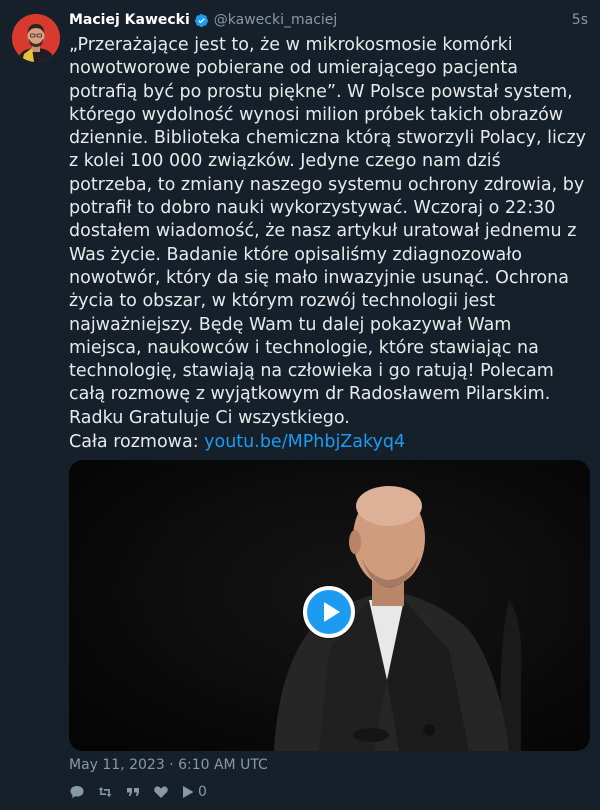 The width and height of the screenshot is (600, 810). I want to click on tweet-header: Maciej Kawecki @kawecki_maciej 5s, so click(328, 20).